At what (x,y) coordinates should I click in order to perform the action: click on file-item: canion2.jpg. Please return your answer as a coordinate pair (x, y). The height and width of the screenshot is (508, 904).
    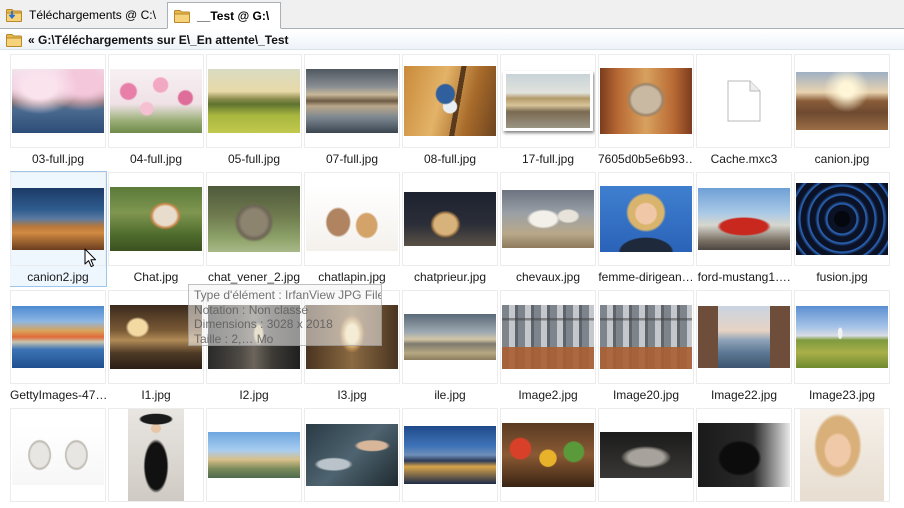
    Looking at the image, I should click on (58, 229).